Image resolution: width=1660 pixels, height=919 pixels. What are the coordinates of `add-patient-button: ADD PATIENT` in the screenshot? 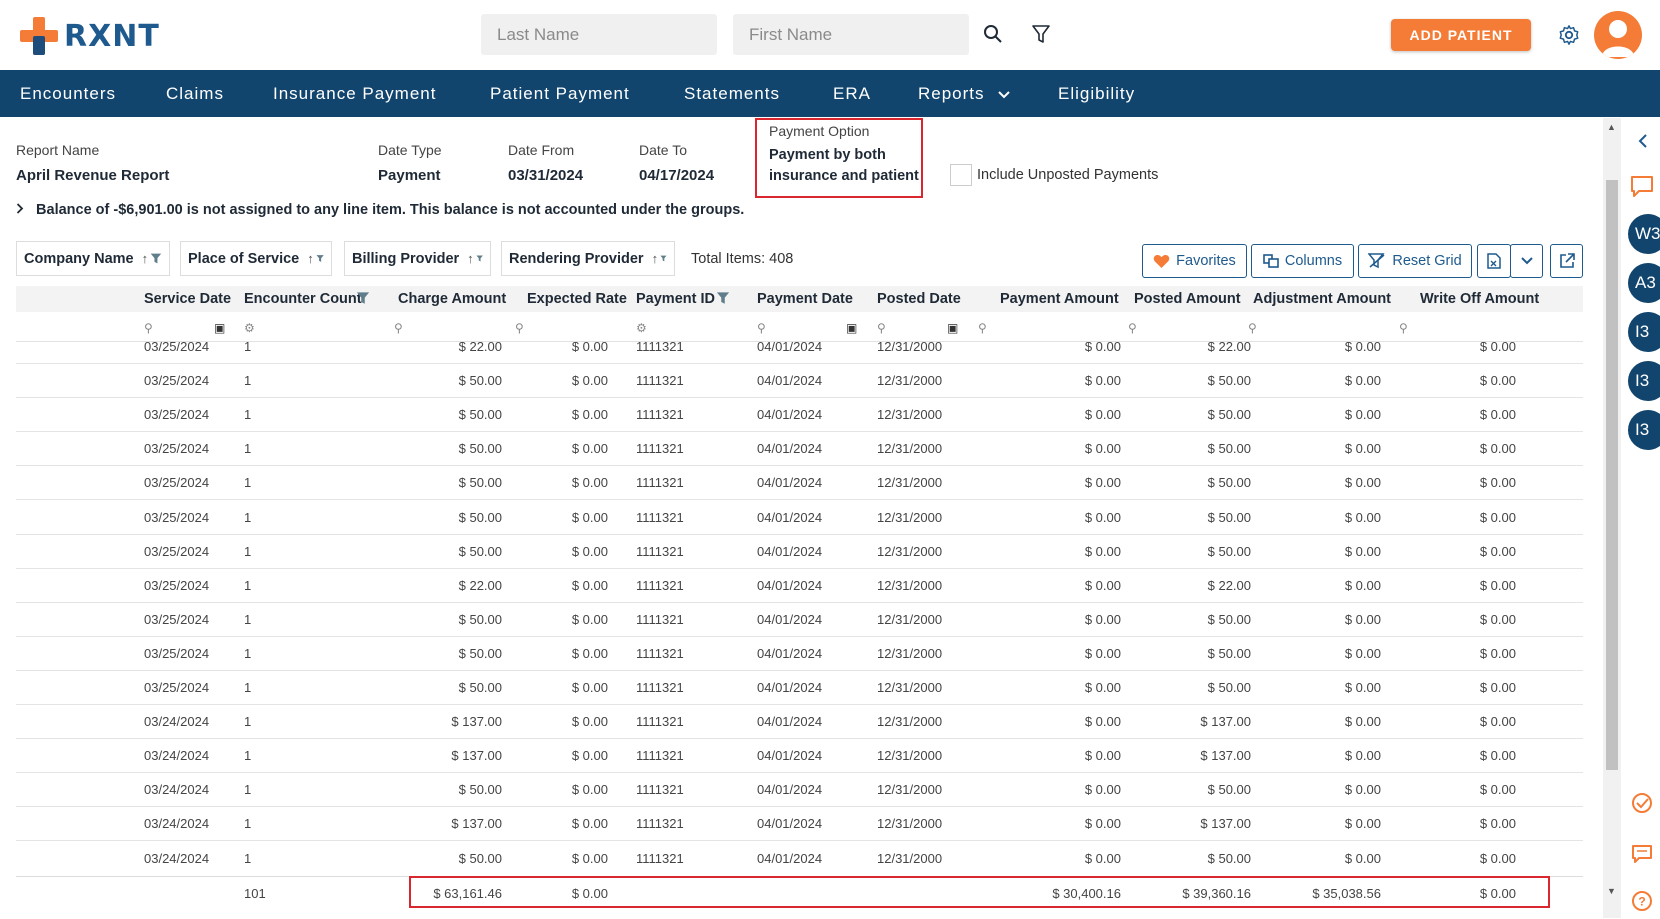 It's located at (1461, 35).